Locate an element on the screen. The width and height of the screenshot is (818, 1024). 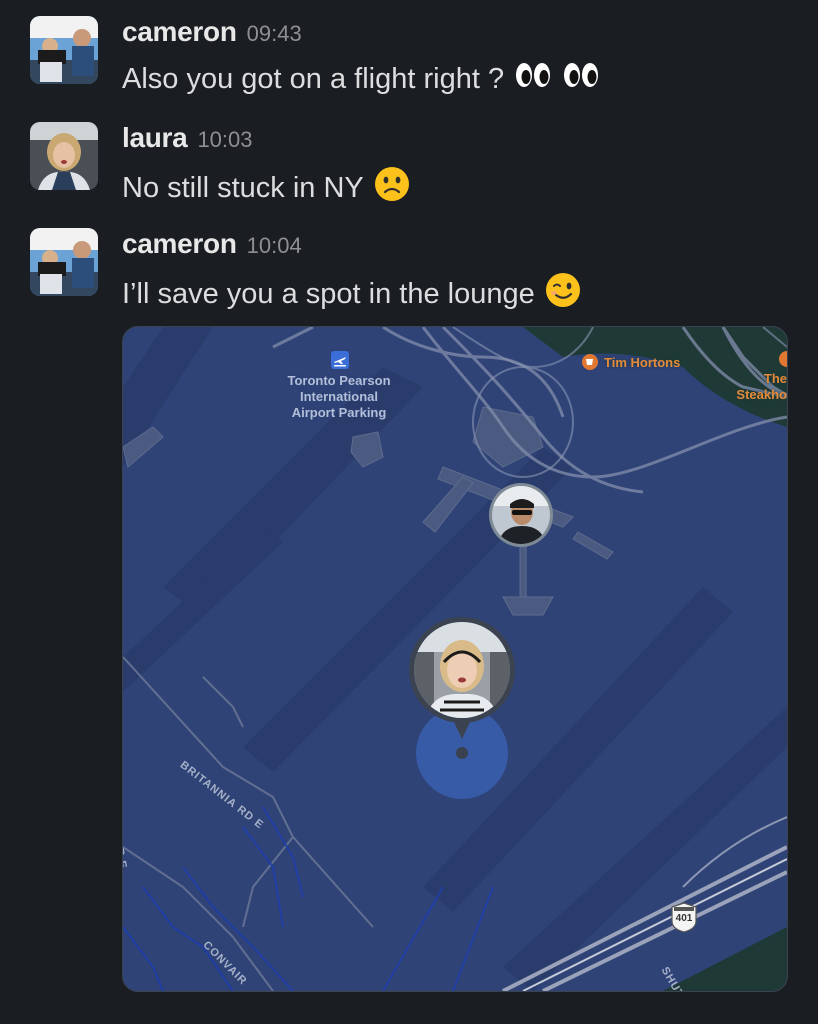
message-text: I’ll save you a spot in the lounge is located at coordinates (328, 293).